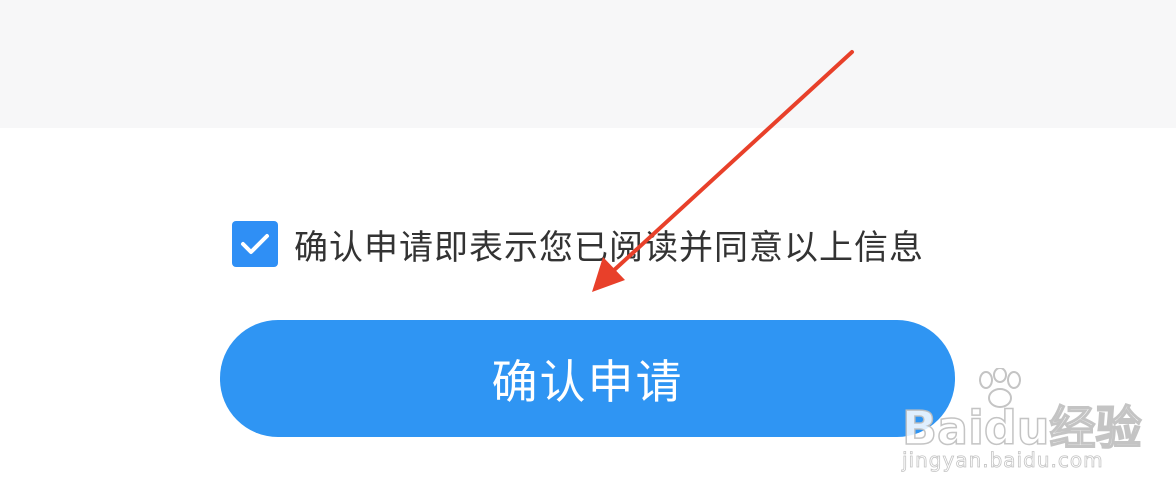  I want to click on check-icon, so click(255, 244).